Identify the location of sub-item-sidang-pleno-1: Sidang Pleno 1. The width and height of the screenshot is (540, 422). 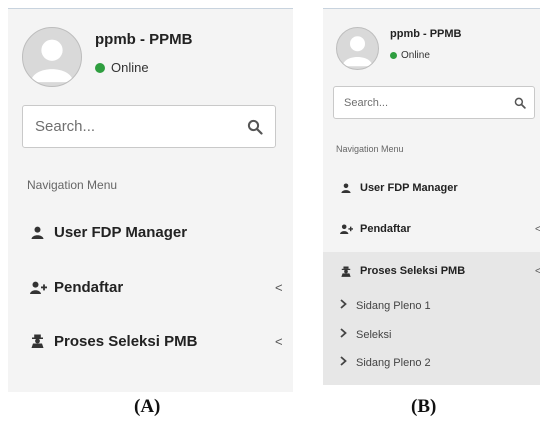
(385, 305).